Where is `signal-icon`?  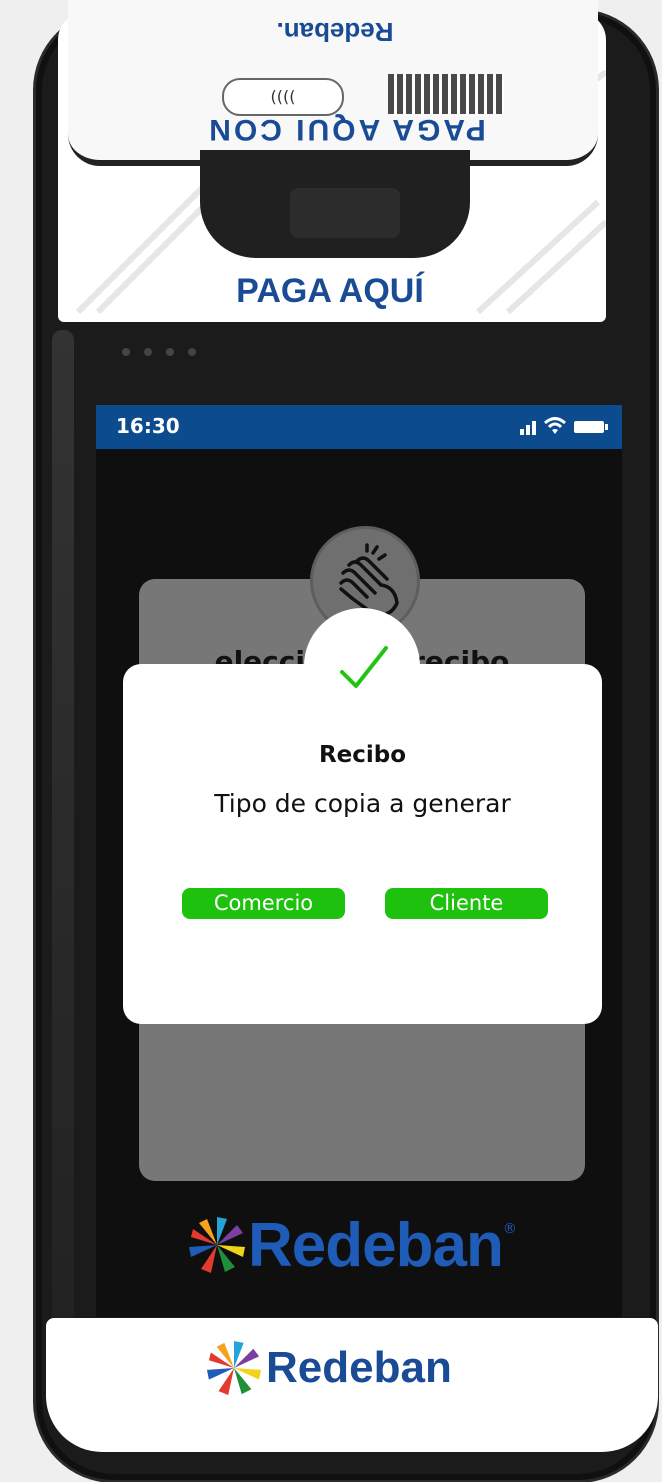
signal-icon is located at coordinates (528, 428).